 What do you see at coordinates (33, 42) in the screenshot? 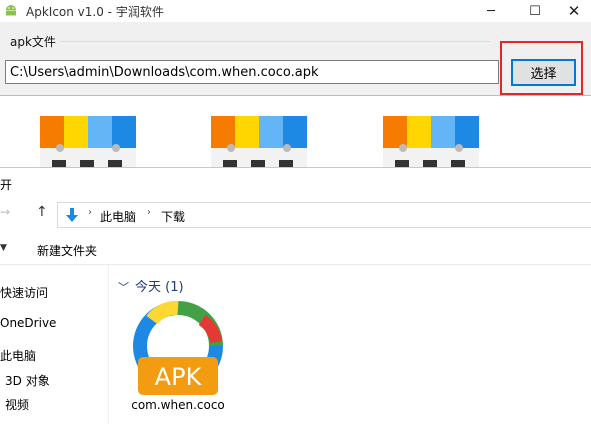
I see `apk-file-group-label: apk文件` at bounding box center [33, 42].